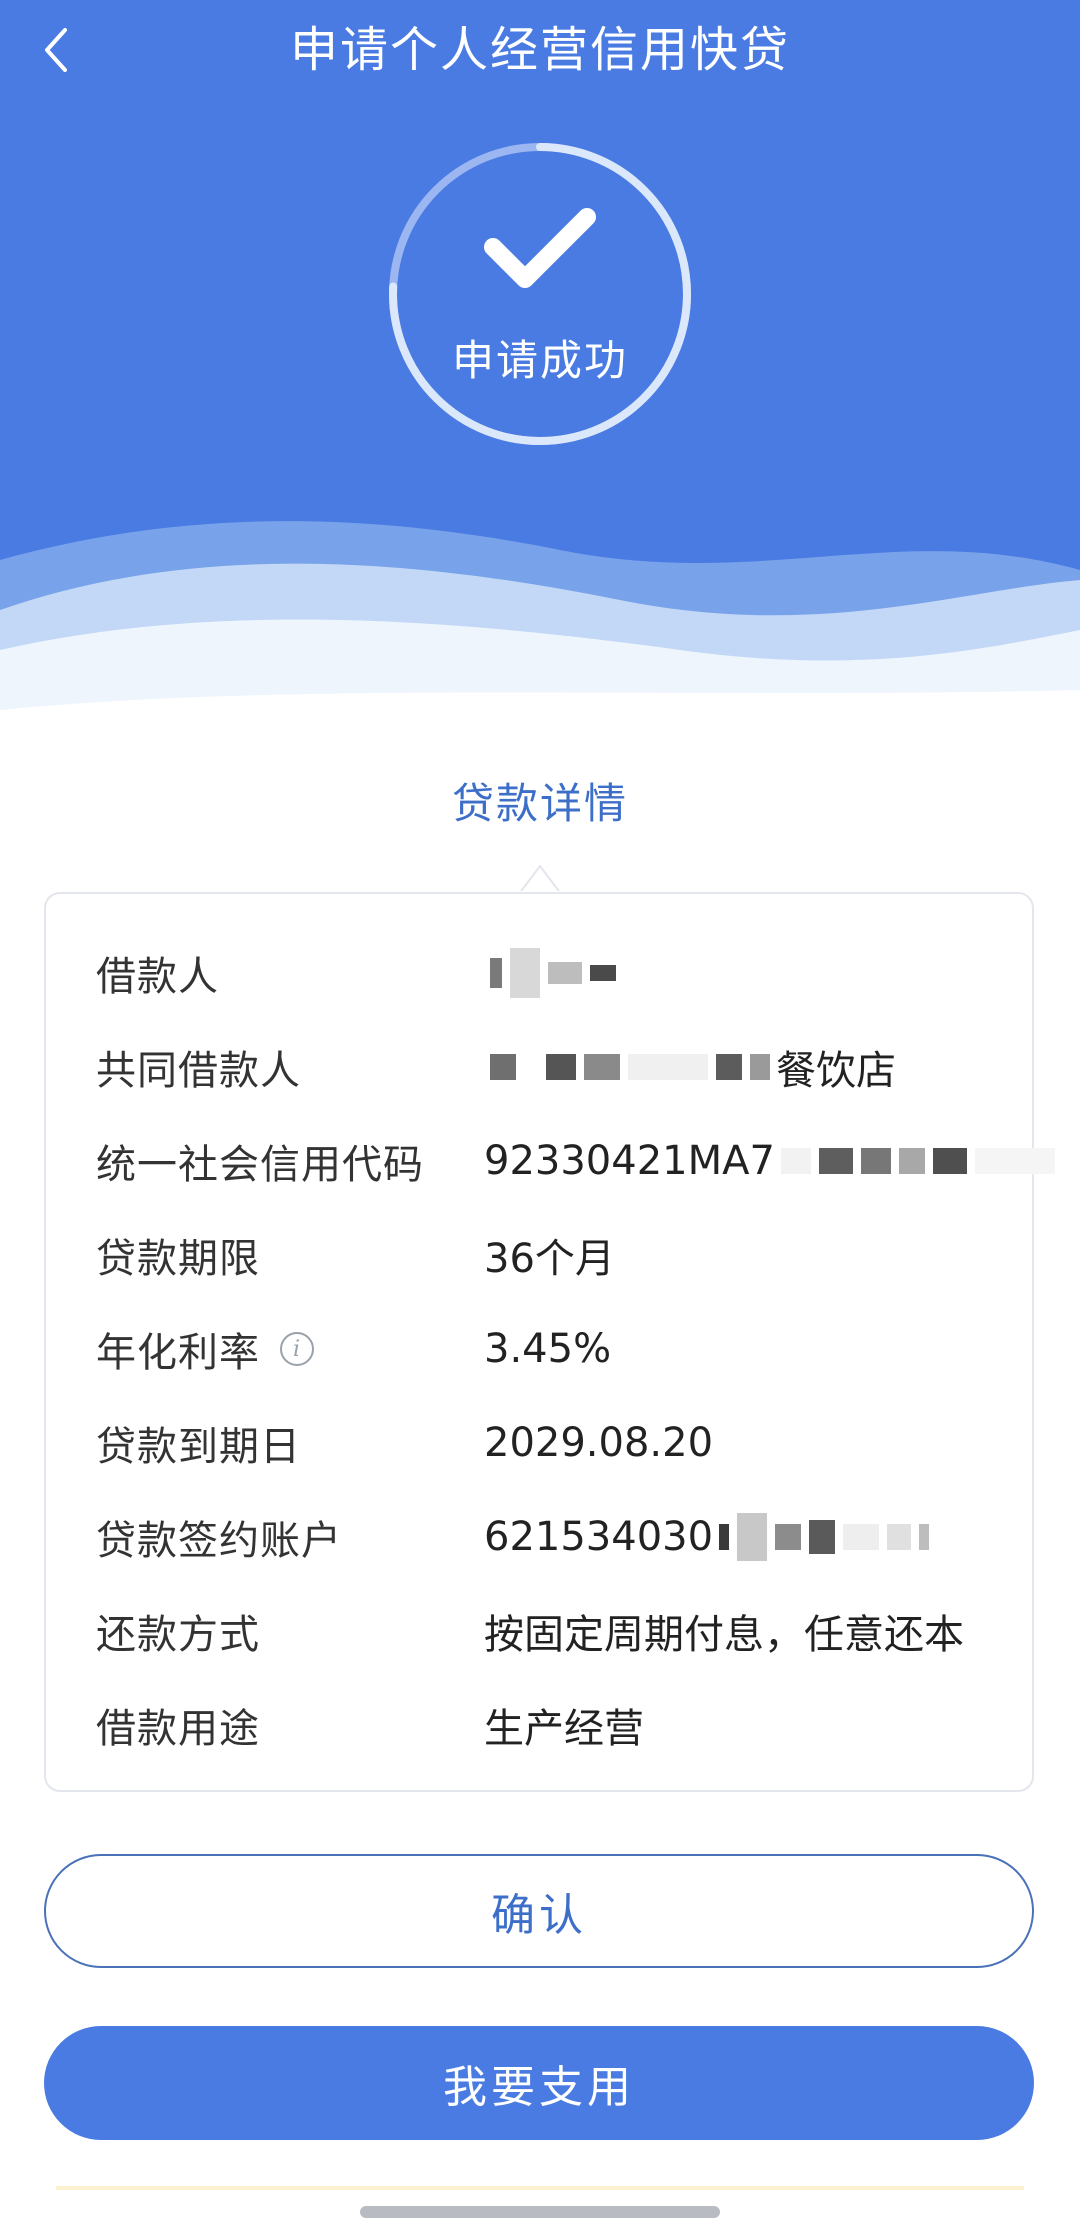 The height and width of the screenshot is (2240, 1080). Describe the element at coordinates (539, 803) in the screenshot. I see `section-title: 贷款详情` at that location.